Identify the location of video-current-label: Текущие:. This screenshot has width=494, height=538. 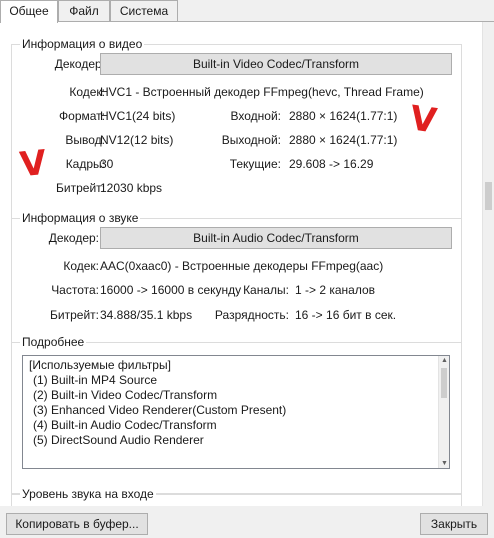
(255, 164).